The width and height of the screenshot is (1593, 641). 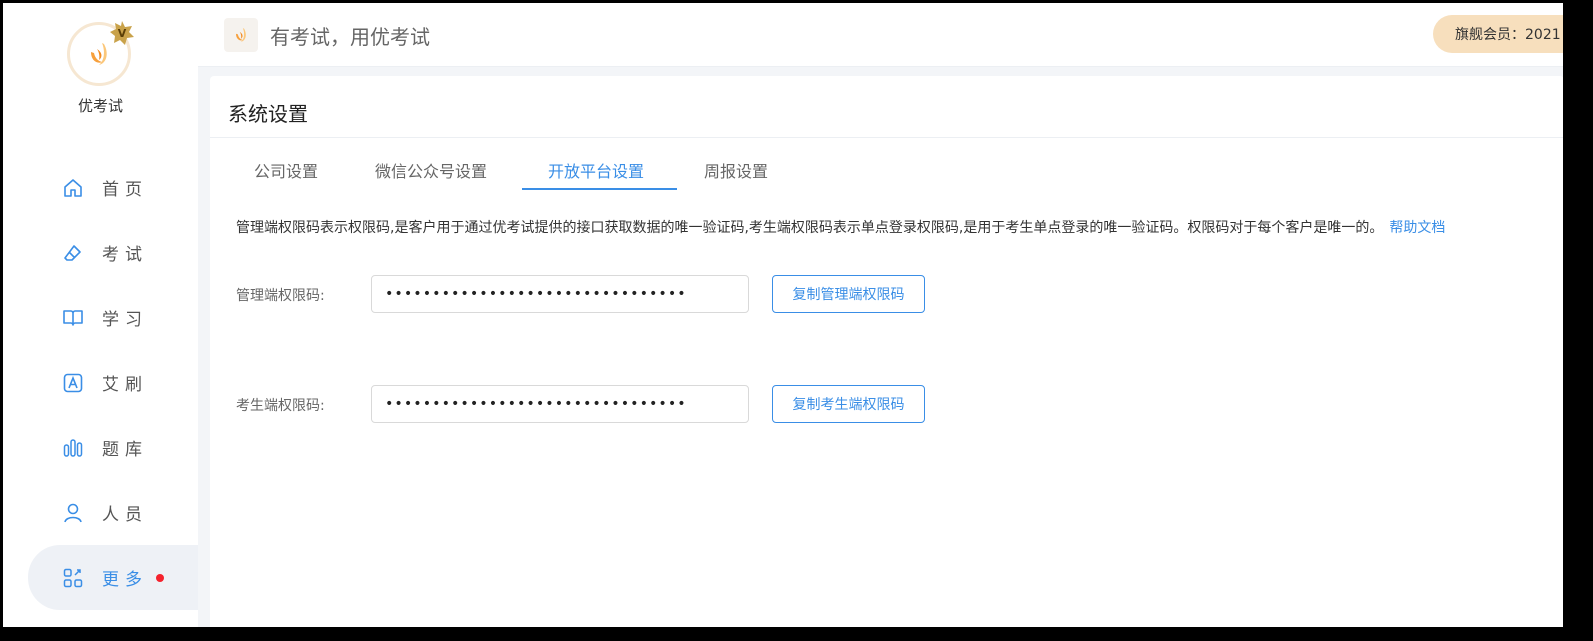 I want to click on sidebar-item-exam: 考试, so click(x=100, y=252).